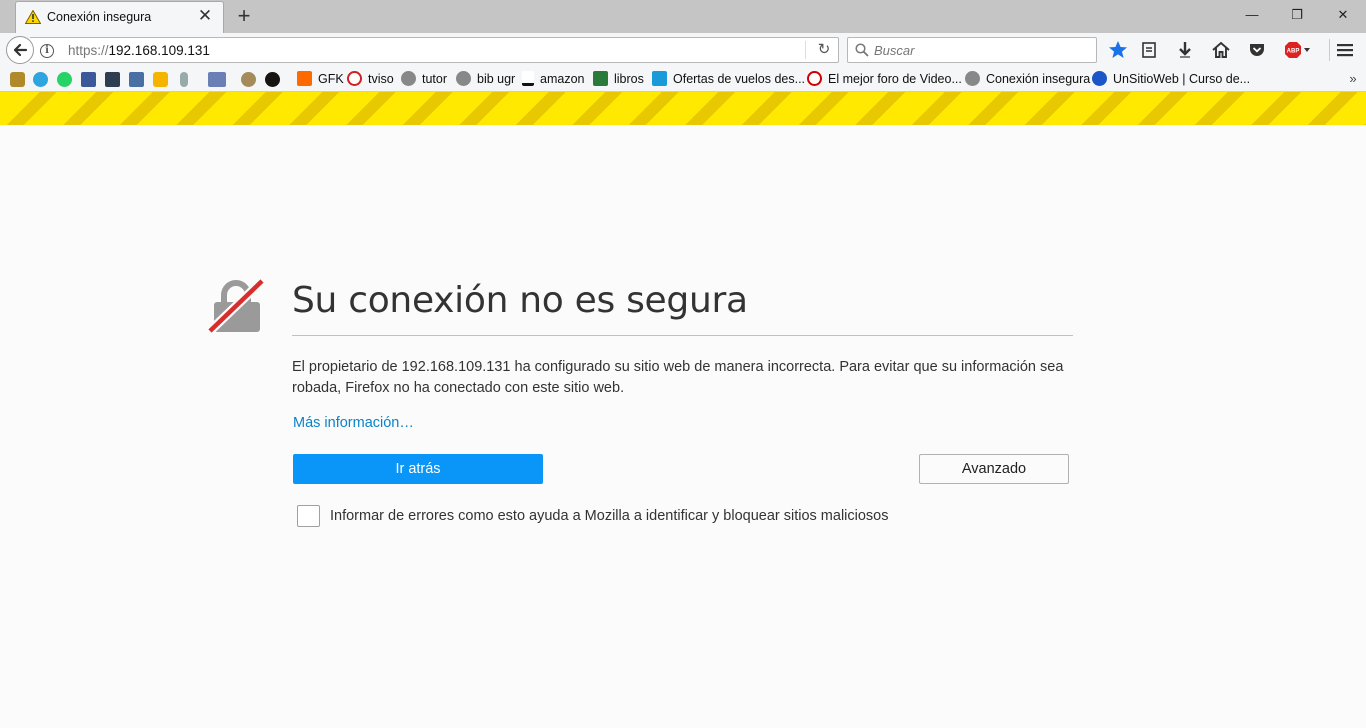  What do you see at coordinates (244, 16) in the screenshot?
I see `new-tab-button: +` at bounding box center [244, 16].